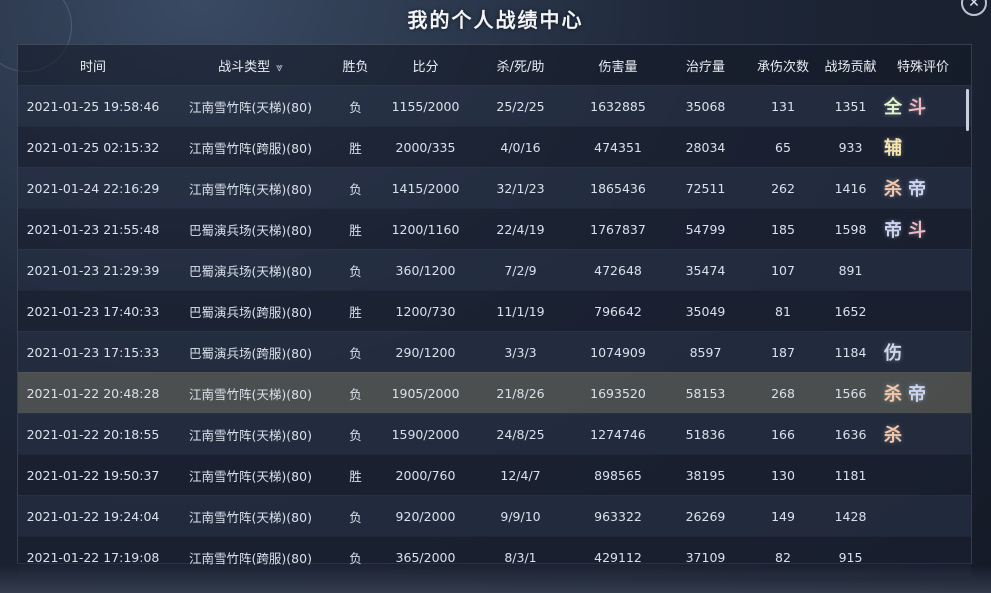  I want to click on row-time: 2021-01-23 21:55:48, so click(93, 229).